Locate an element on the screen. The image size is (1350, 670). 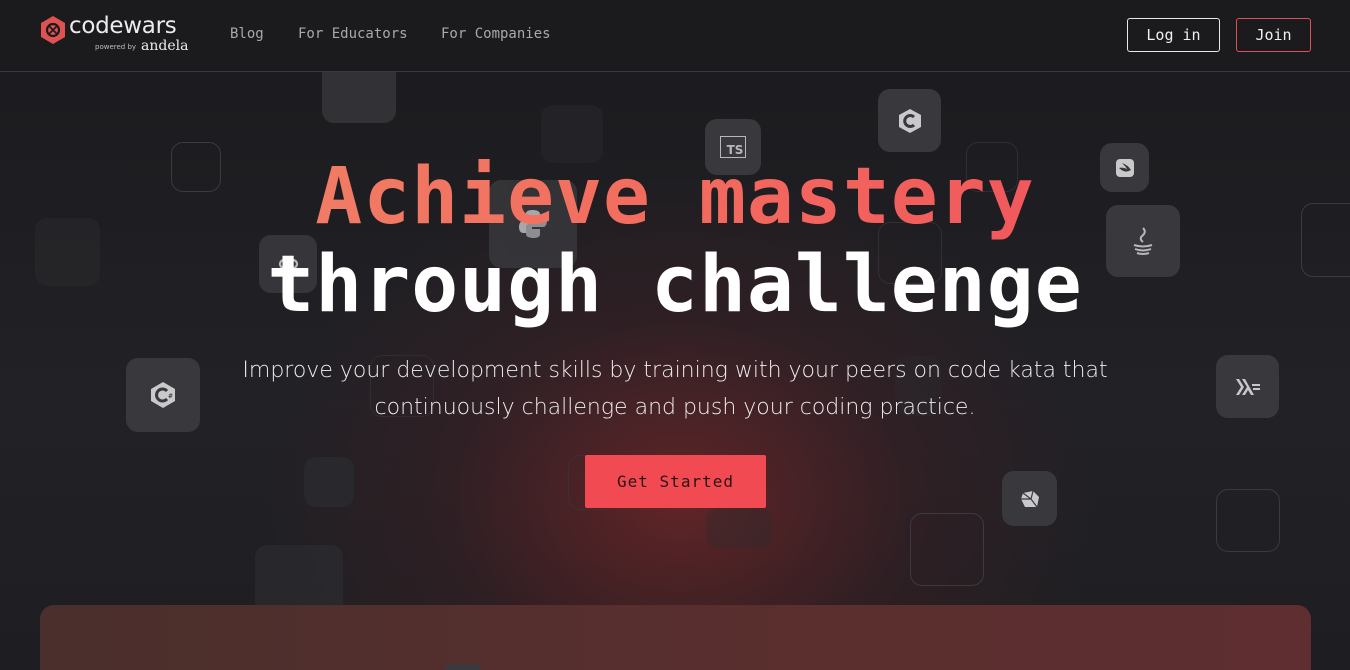
haskell-tile is located at coordinates (1247, 386).